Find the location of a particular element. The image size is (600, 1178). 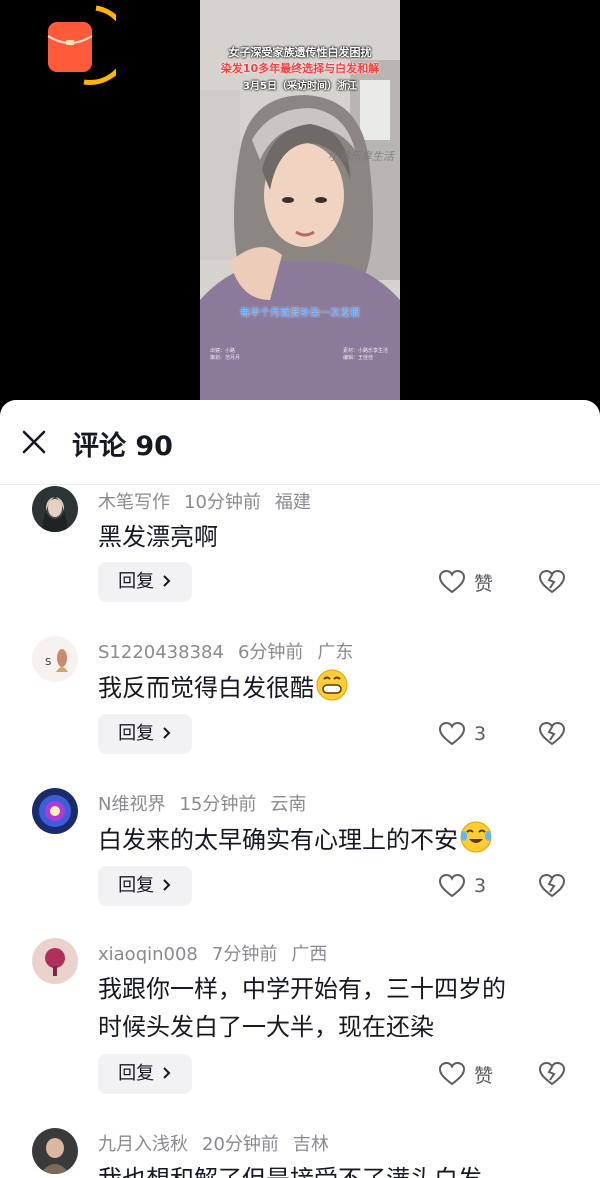

comments-header: 评论 90 is located at coordinates (300, 442).